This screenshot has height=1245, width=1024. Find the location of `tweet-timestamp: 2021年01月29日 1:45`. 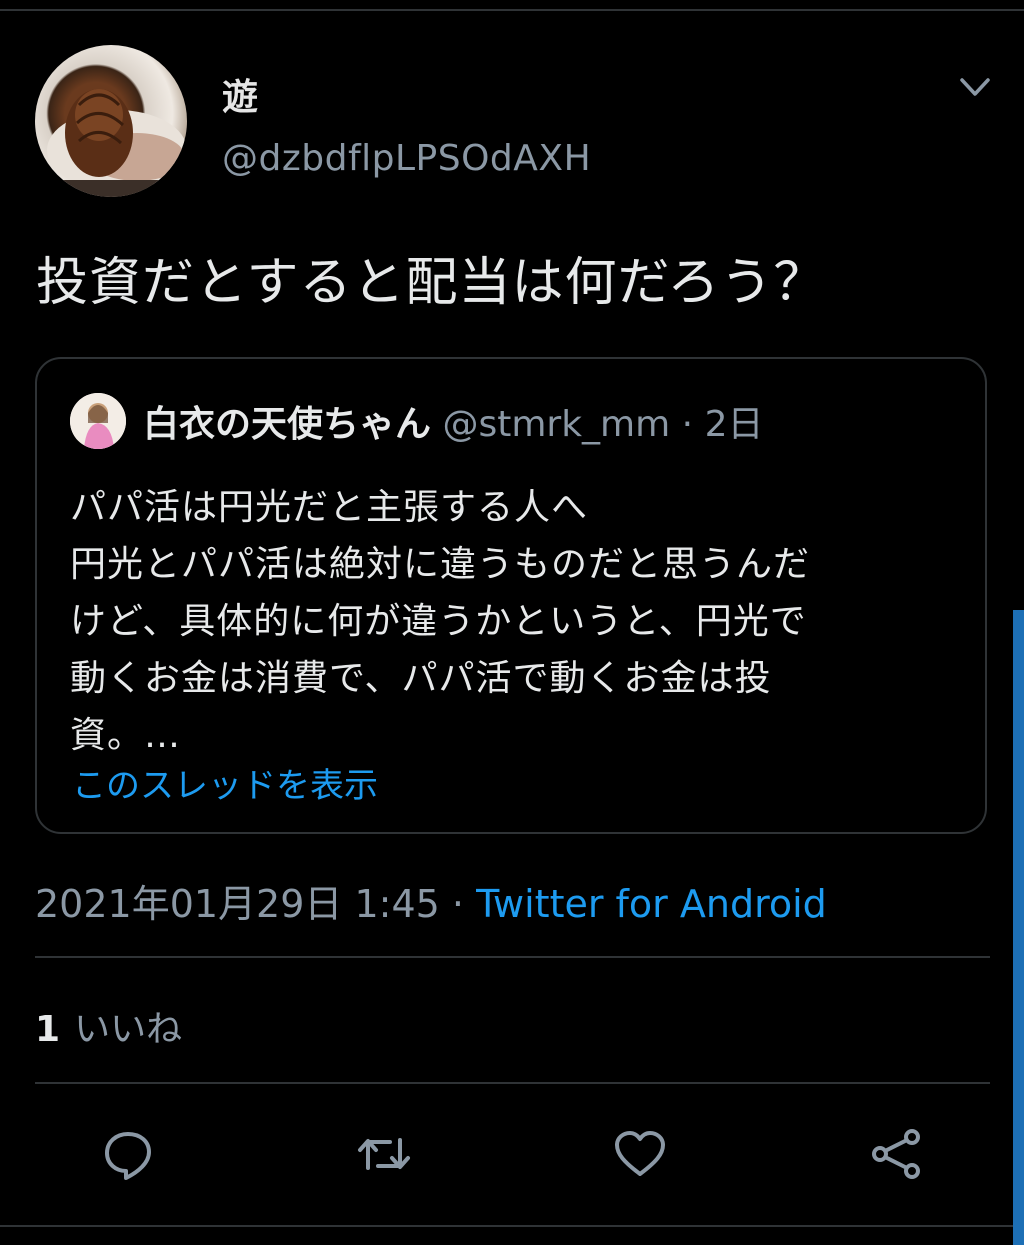

tweet-timestamp: 2021年01月29日 1:45 is located at coordinates (237, 904).